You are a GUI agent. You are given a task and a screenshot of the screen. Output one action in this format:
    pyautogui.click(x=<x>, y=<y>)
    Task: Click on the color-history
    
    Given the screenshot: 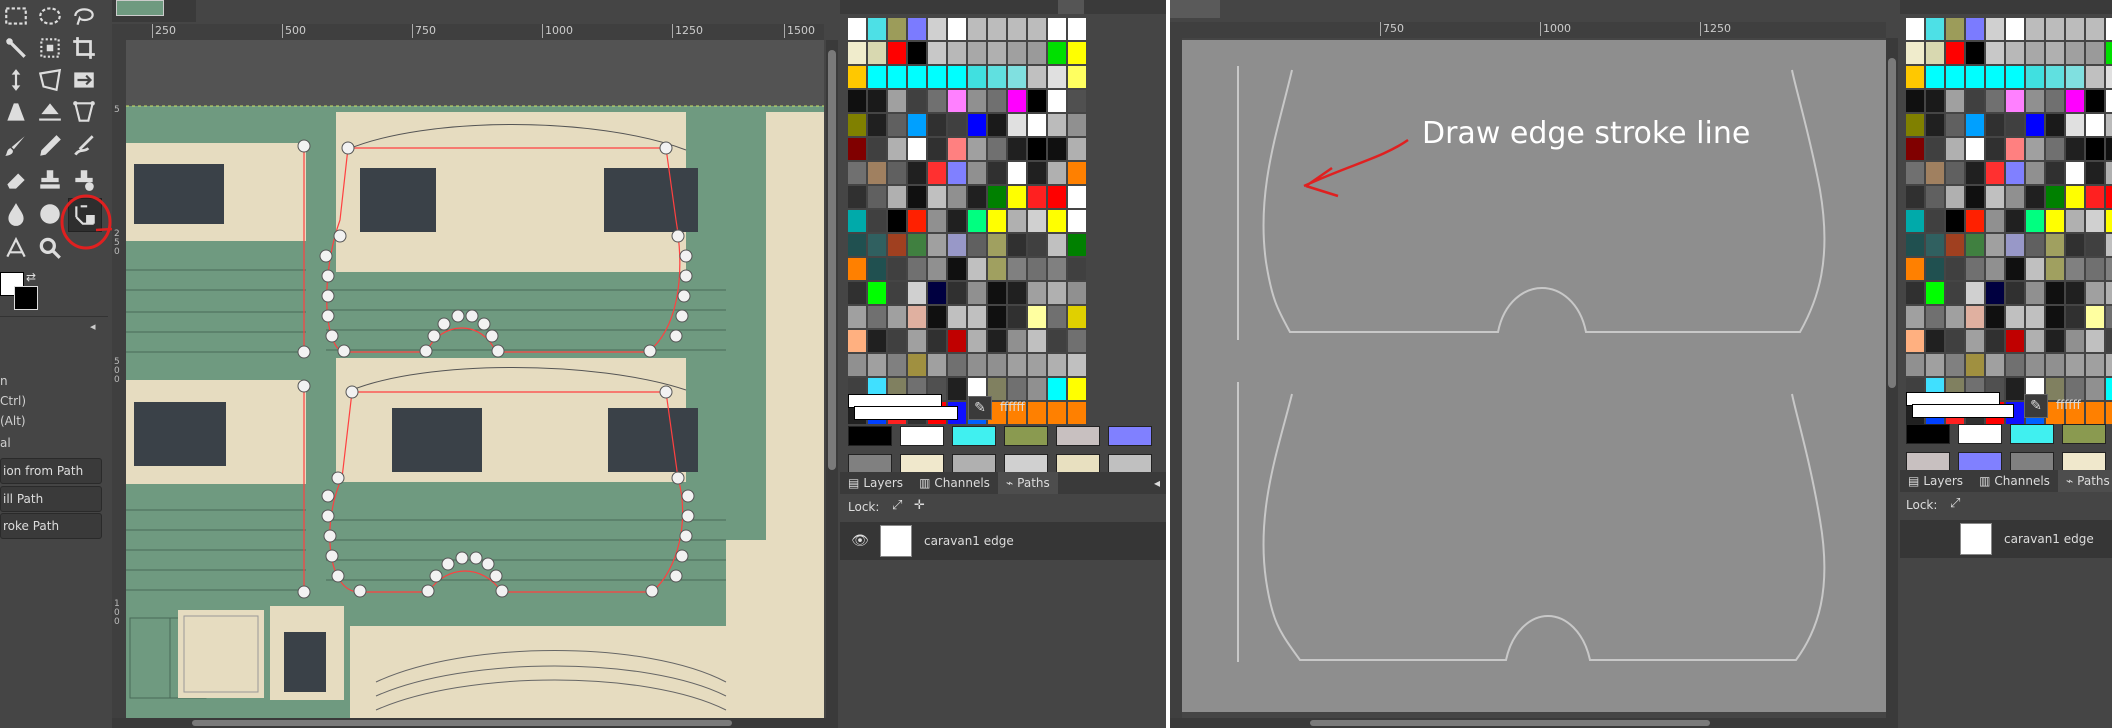 What is the action you would take?
    pyautogui.click(x=2009, y=447)
    